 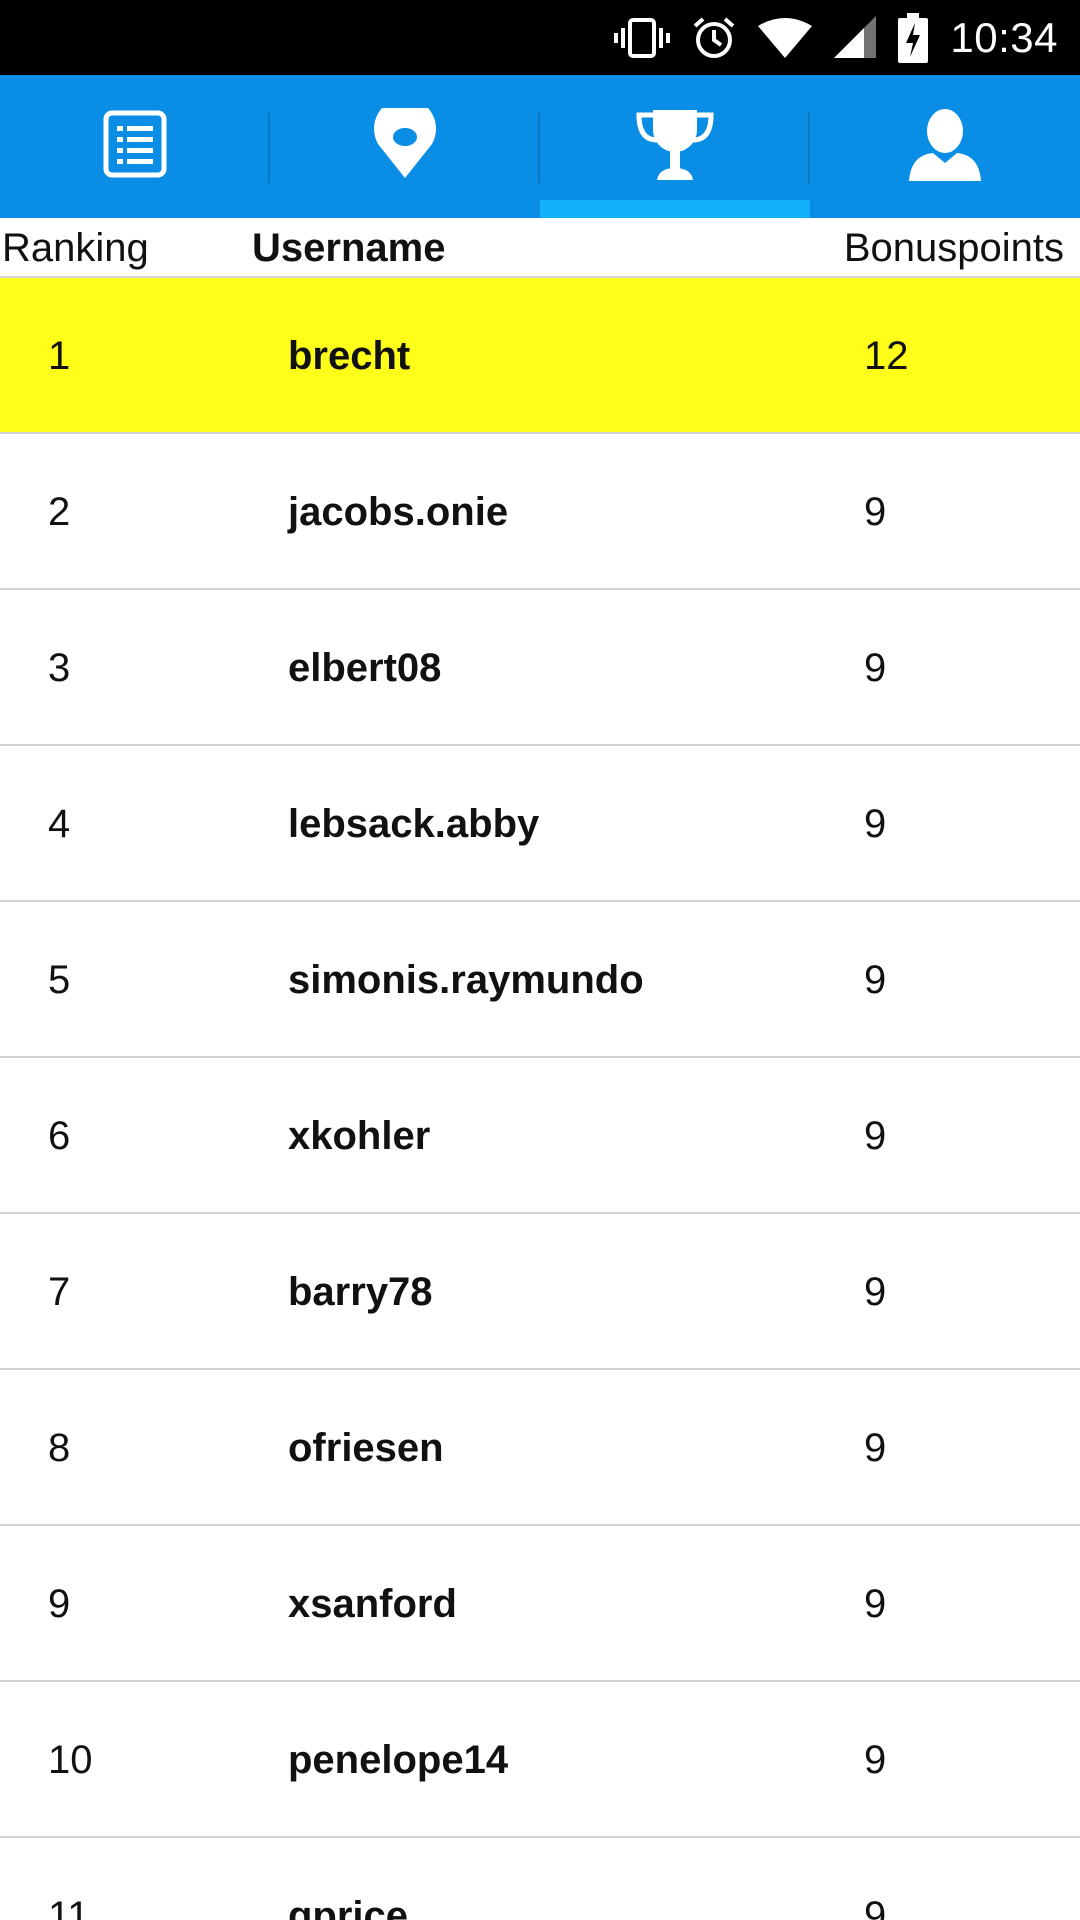 What do you see at coordinates (1004, 37) in the screenshot?
I see `clock: 10:34` at bounding box center [1004, 37].